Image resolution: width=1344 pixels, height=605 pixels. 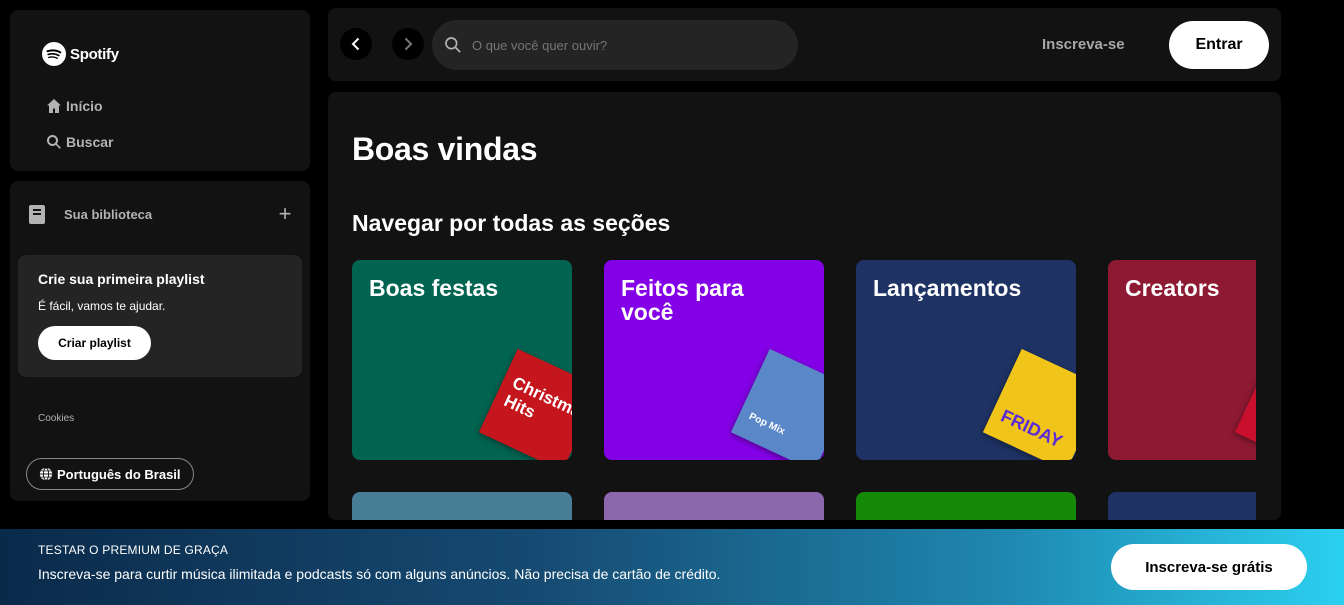 What do you see at coordinates (1031, 428) in the screenshot?
I see `category-card-art-text: FRIDAY` at bounding box center [1031, 428].